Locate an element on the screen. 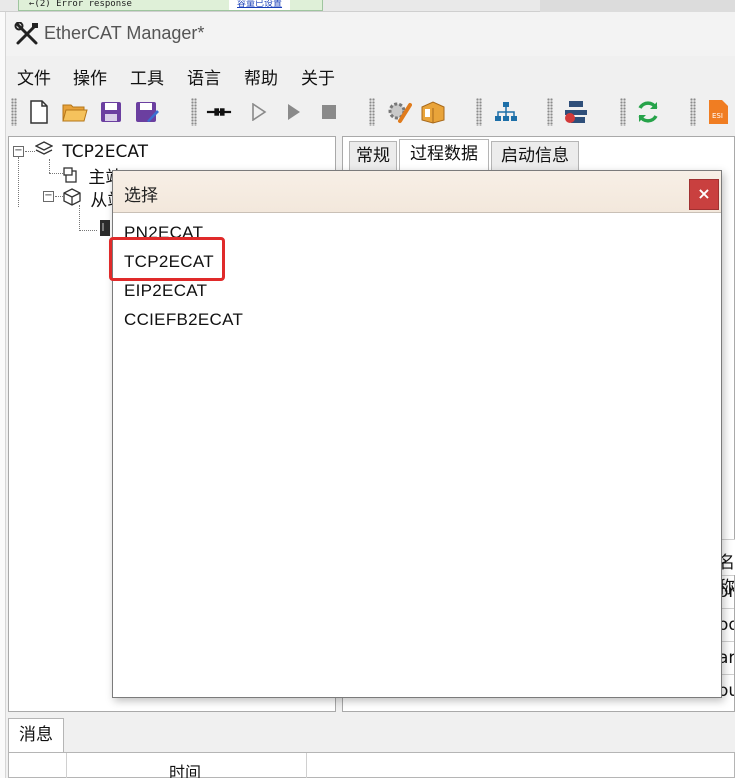 Image resolution: width=735 pixels, height=778 pixels. tab-messages: 消息 is located at coordinates (36, 735).